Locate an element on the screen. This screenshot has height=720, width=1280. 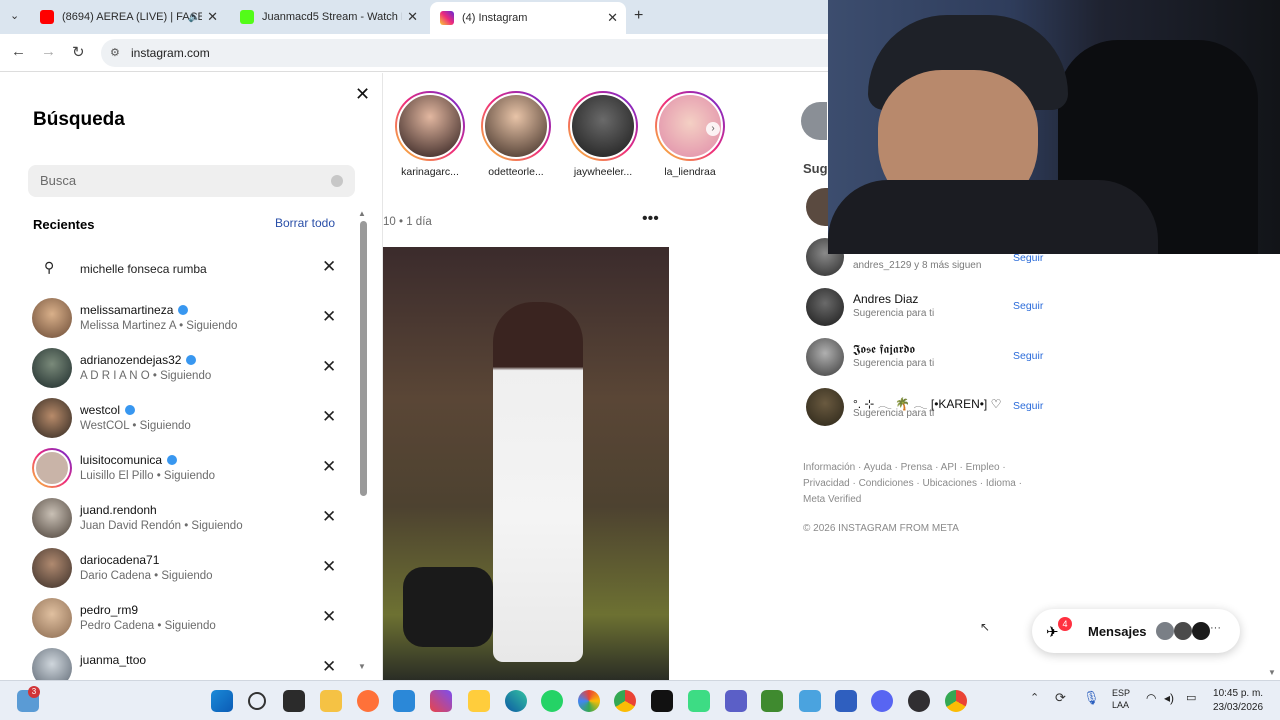
kick-icon is located at coordinates (247, 17).